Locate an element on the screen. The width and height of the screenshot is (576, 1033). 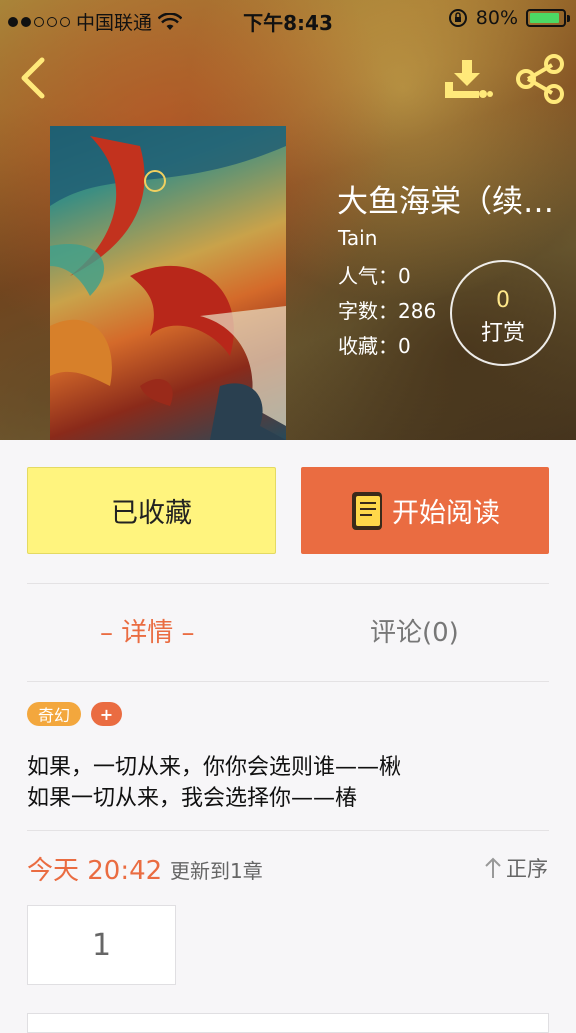
genre-tag: 奇幻 is located at coordinates (54, 714).